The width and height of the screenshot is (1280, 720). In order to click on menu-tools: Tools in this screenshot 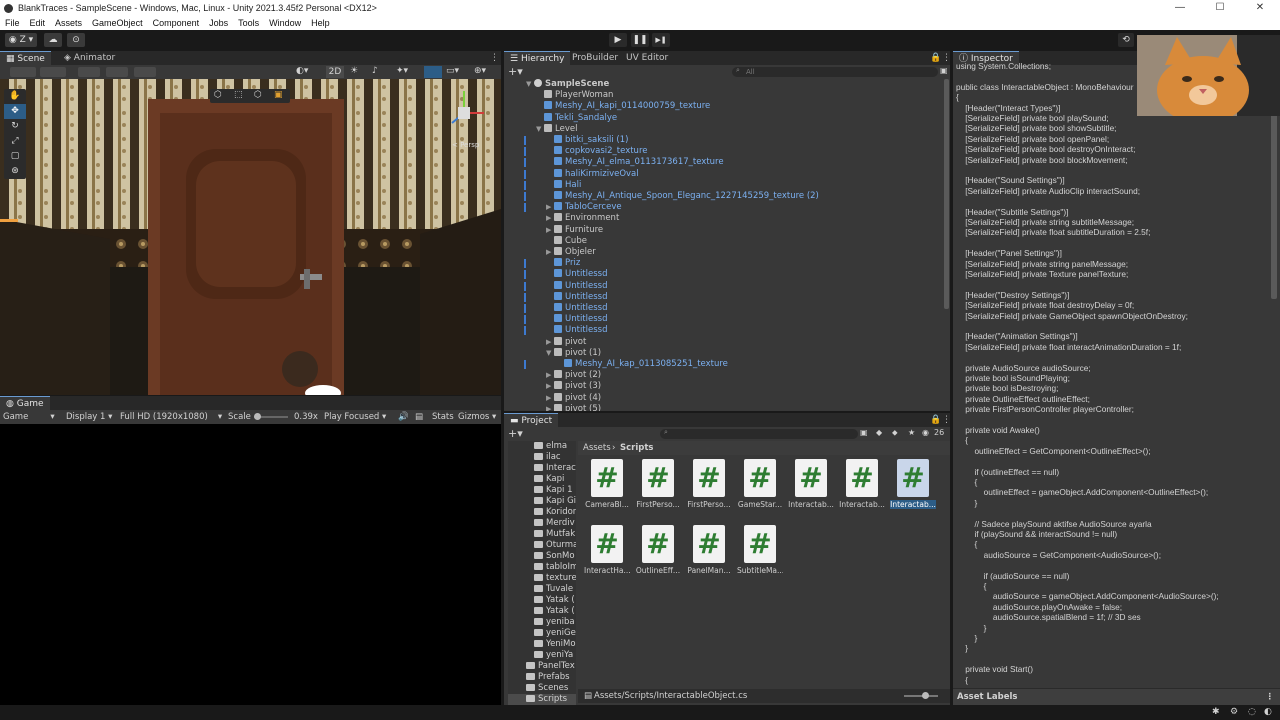, I will do `click(248, 23)`.